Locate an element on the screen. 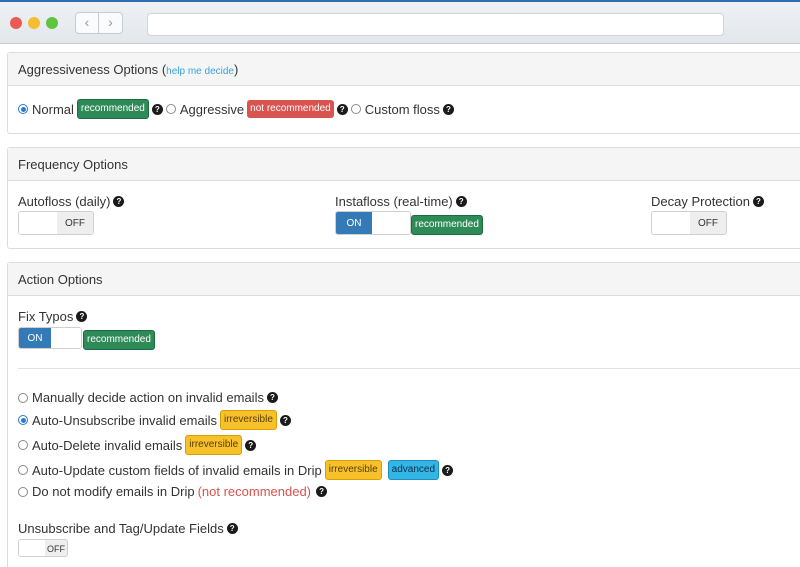  autofloss-label: Autofloss (daily) ? is located at coordinates (71, 201).